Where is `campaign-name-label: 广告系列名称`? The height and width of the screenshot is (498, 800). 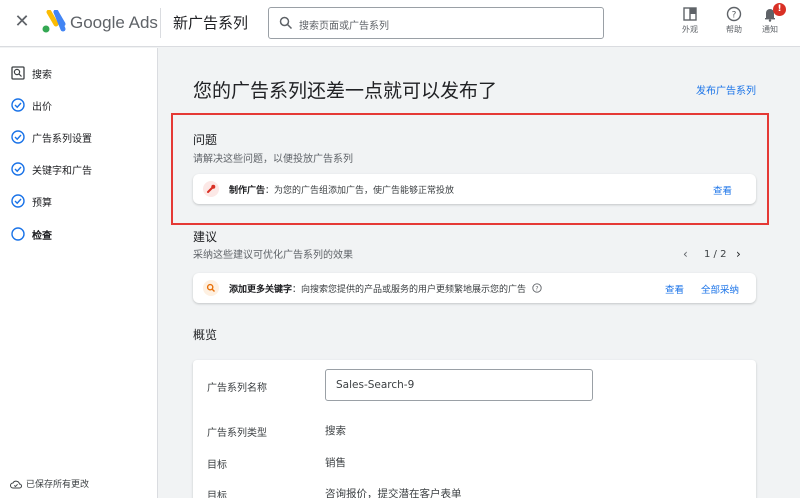
campaign-name-label: 广告系列名称 is located at coordinates (237, 388).